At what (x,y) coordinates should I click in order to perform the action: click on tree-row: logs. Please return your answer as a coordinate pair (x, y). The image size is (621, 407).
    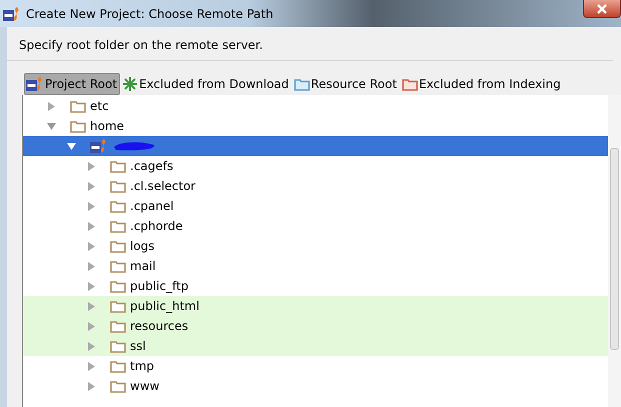
    Looking at the image, I should click on (315, 246).